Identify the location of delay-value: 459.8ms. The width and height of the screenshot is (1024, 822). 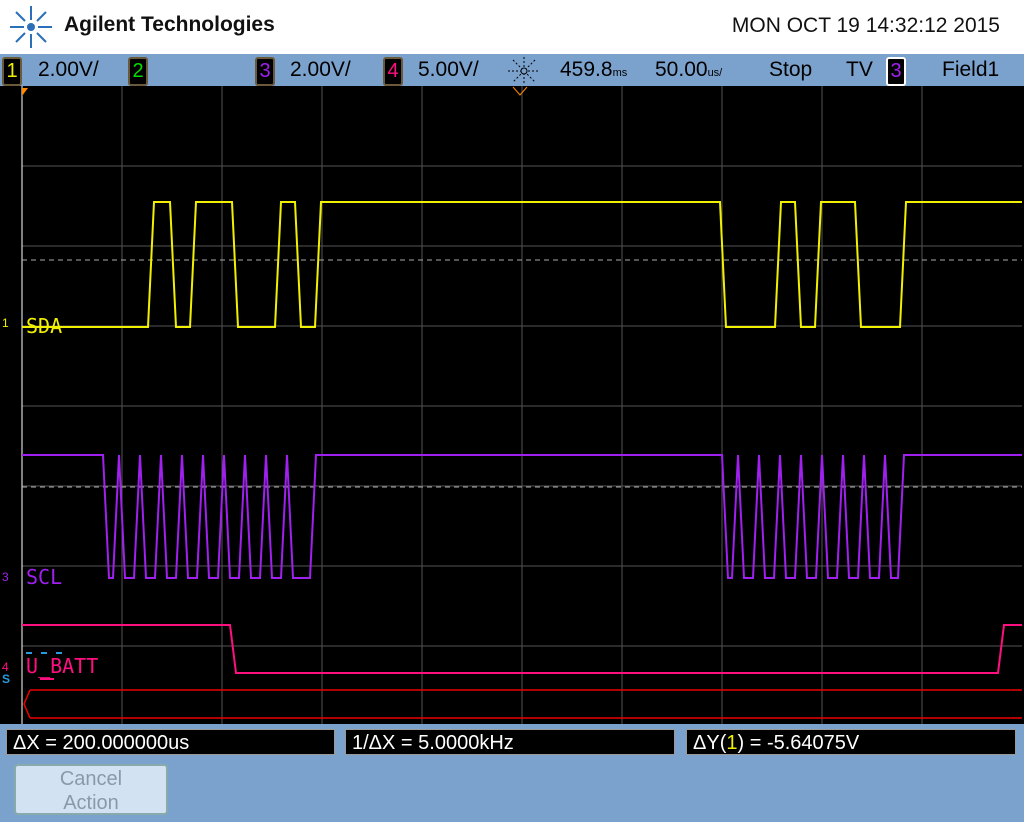
(593, 70).